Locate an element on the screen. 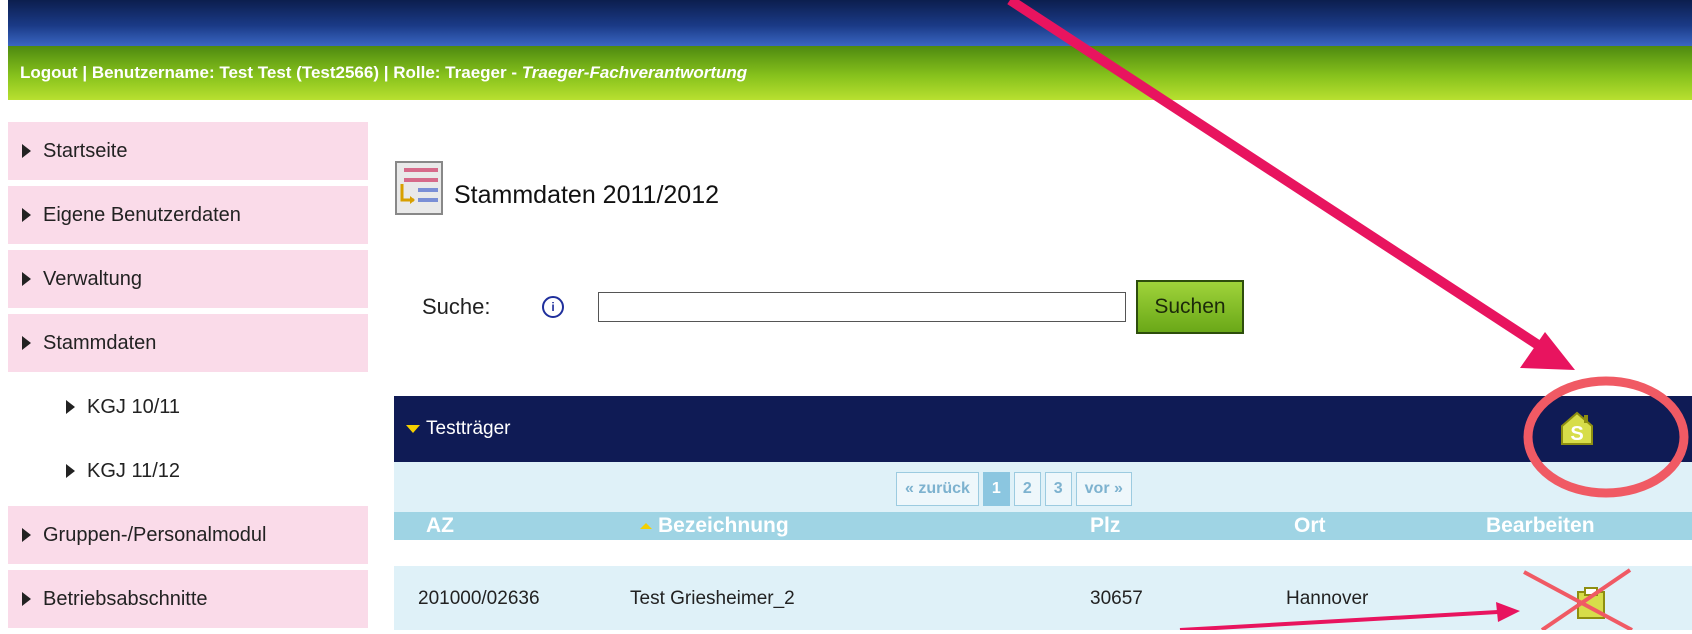 This screenshot has height=634, width=1692. search-label: Suche: is located at coordinates (456, 306).